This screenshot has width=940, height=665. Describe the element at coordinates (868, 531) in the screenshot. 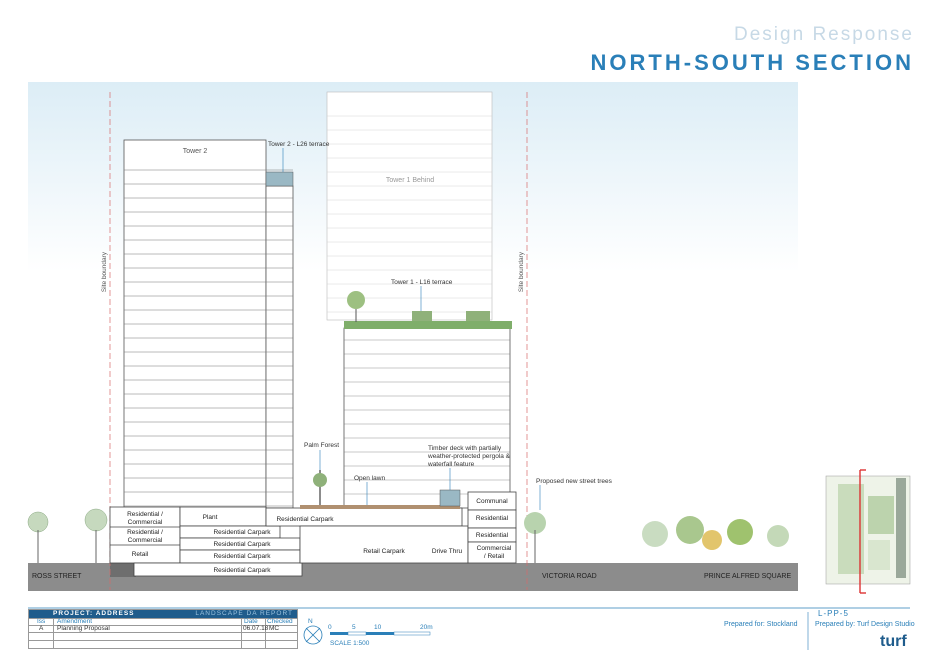

I see `key-plan` at that location.